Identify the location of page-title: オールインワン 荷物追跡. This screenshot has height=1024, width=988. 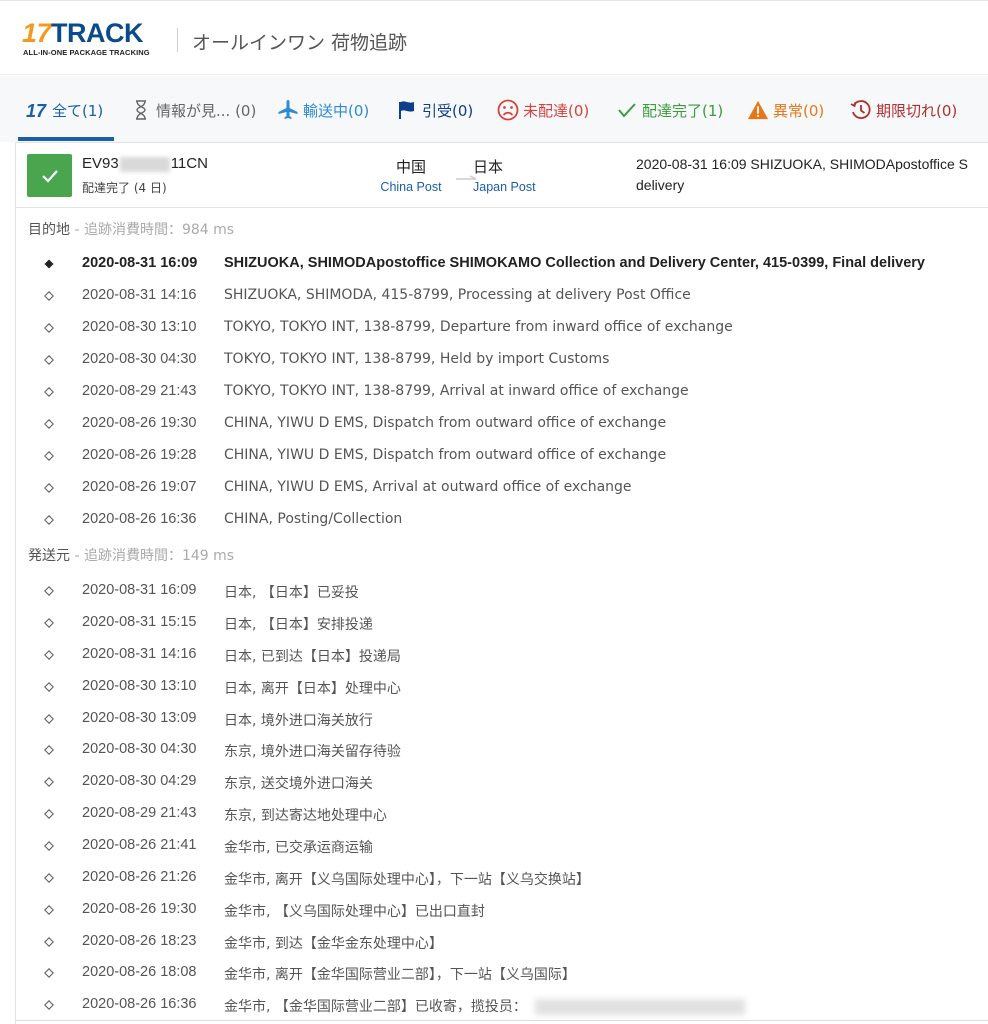
(300, 43).